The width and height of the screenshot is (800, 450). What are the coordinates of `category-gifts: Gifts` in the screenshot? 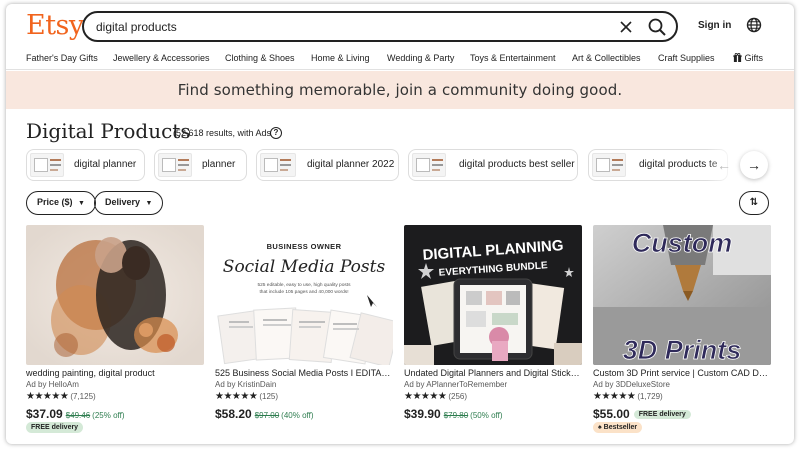 It's located at (748, 57).